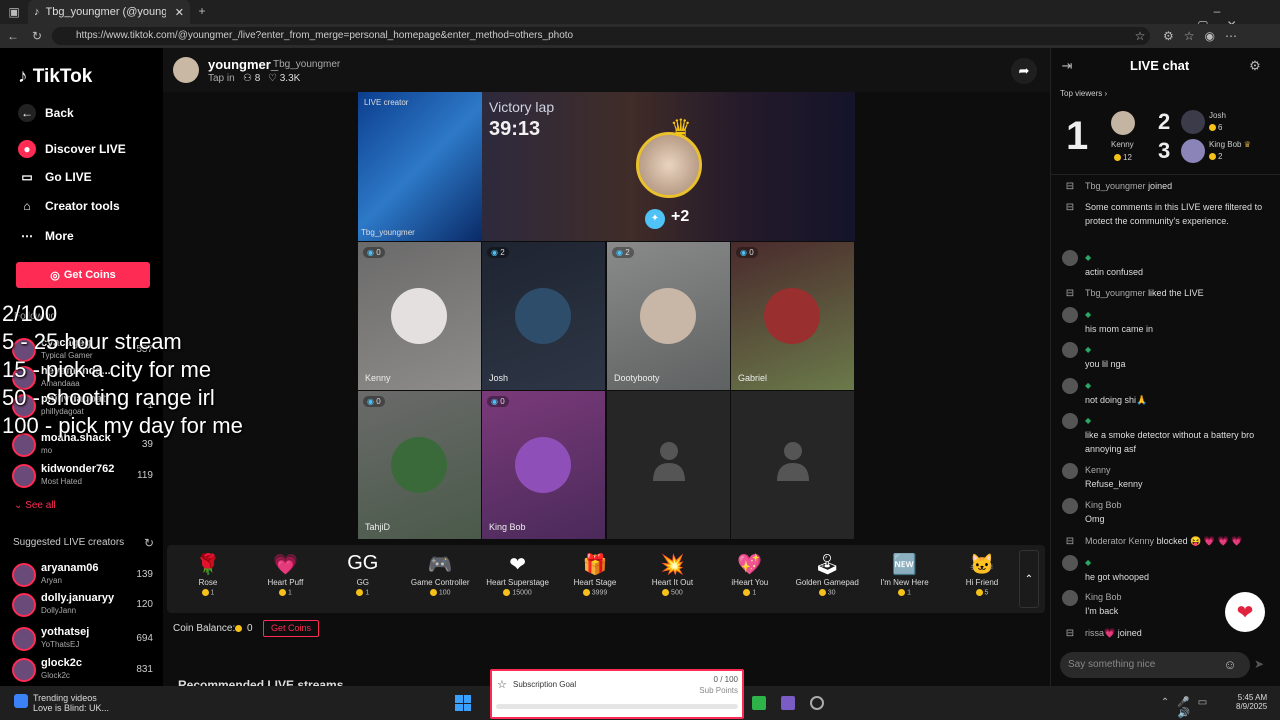  Describe the element at coordinates (1024, 71) in the screenshot. I see `share-button: ➦` at that location.